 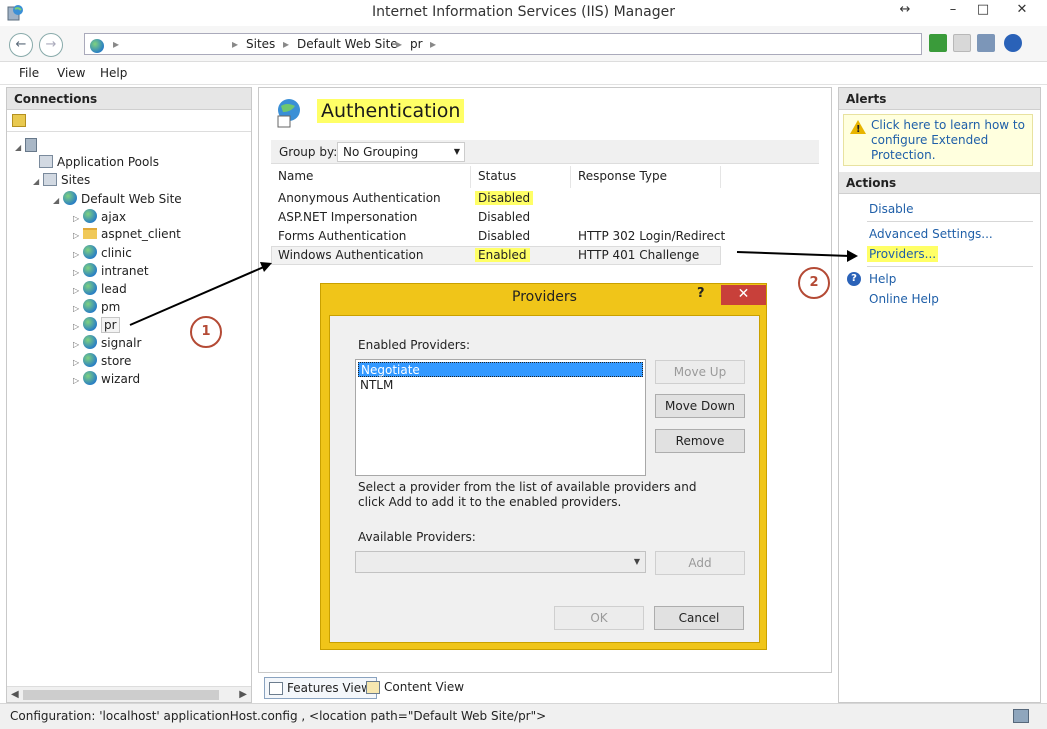 What do you see at coordinates (701, 293) in the screenshot?
I see `dialog-help-button: ?` at bounding box center [701, 293].